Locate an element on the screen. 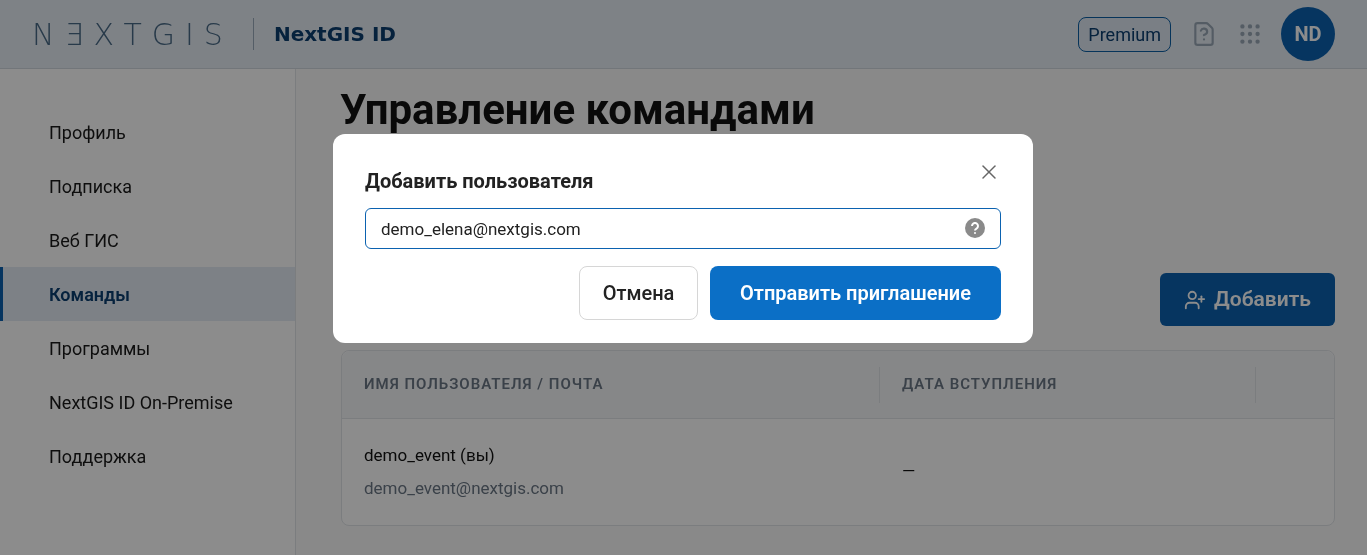 The image size is (1367, 555). sidebar-item: NextGIS ID On-Premise is located at coordinates (147, 402).